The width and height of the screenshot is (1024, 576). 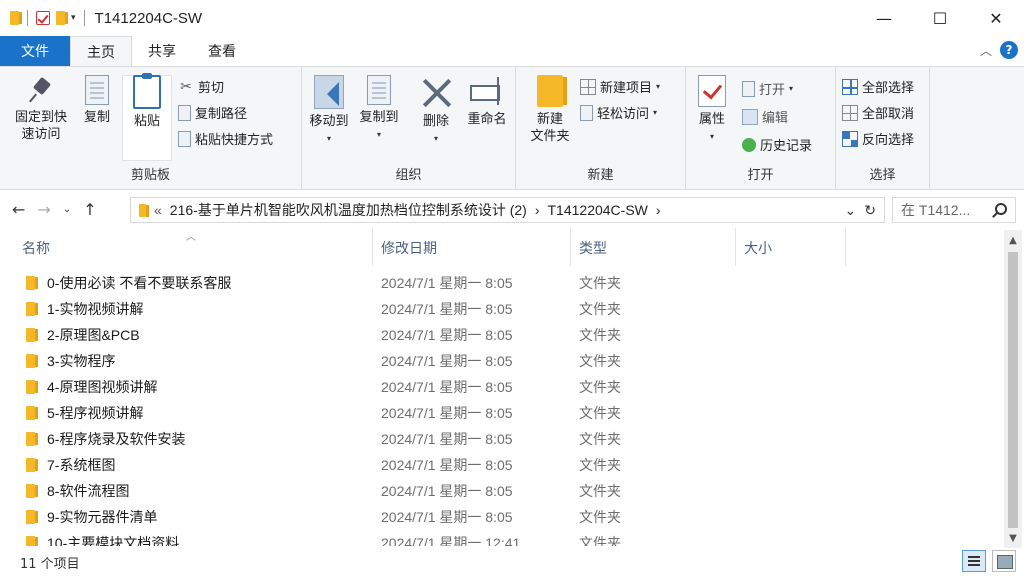 I want to click on up-icon: ↑, so click(x=89, y=209).